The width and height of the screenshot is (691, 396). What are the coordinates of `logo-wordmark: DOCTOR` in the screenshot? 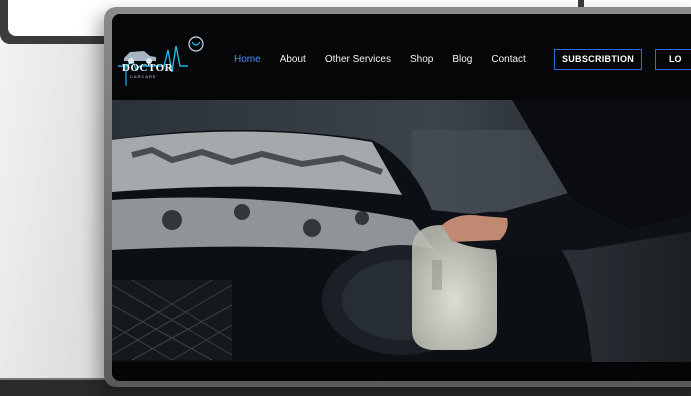 It's located at (148, 68).